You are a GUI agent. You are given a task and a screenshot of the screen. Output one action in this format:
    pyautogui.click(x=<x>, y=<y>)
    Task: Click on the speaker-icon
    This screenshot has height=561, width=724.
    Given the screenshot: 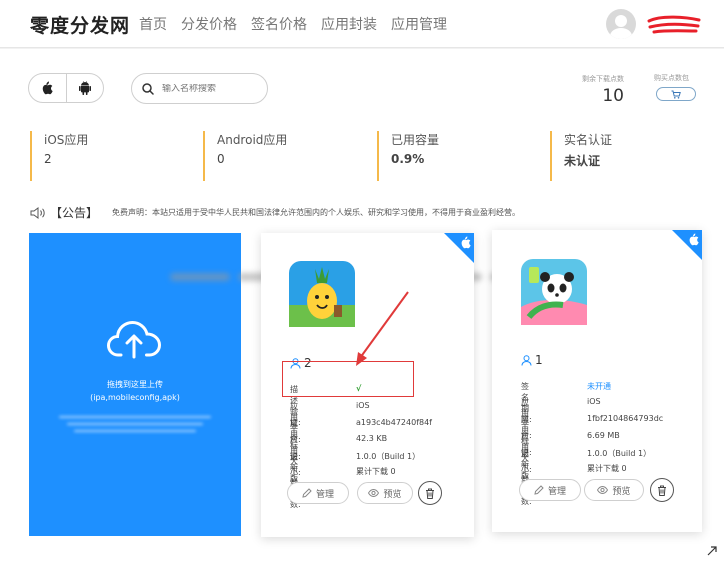 What is the action you would take?
    pyautogui.click(x=37, y=212)
    